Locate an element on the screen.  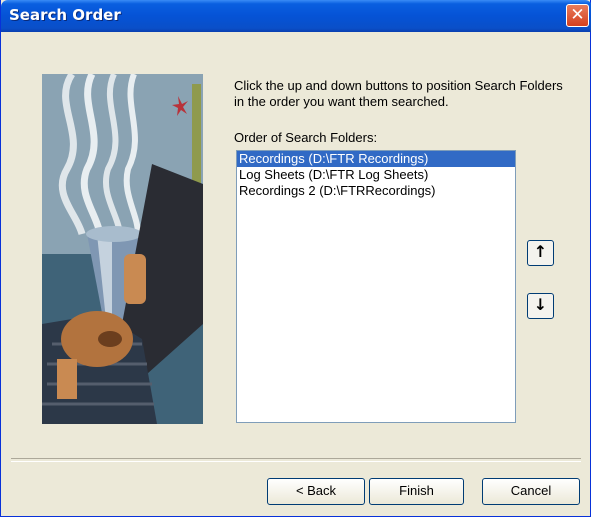
move-up-button: ↑ is located at coordinates (540, 253).